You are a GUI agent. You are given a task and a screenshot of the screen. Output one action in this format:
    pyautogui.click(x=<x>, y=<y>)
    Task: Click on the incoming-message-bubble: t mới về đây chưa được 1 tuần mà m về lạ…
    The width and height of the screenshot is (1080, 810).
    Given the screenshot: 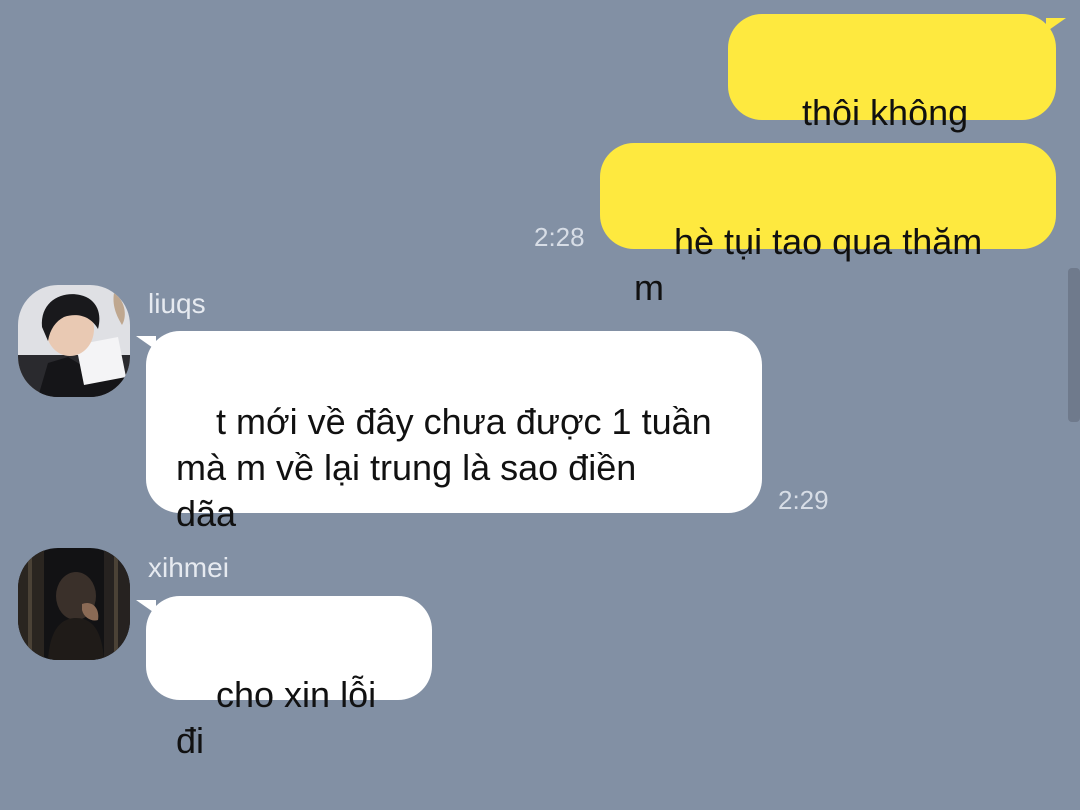 What is the action you would take?
    pyautogui.click(x=454, y=432)
    